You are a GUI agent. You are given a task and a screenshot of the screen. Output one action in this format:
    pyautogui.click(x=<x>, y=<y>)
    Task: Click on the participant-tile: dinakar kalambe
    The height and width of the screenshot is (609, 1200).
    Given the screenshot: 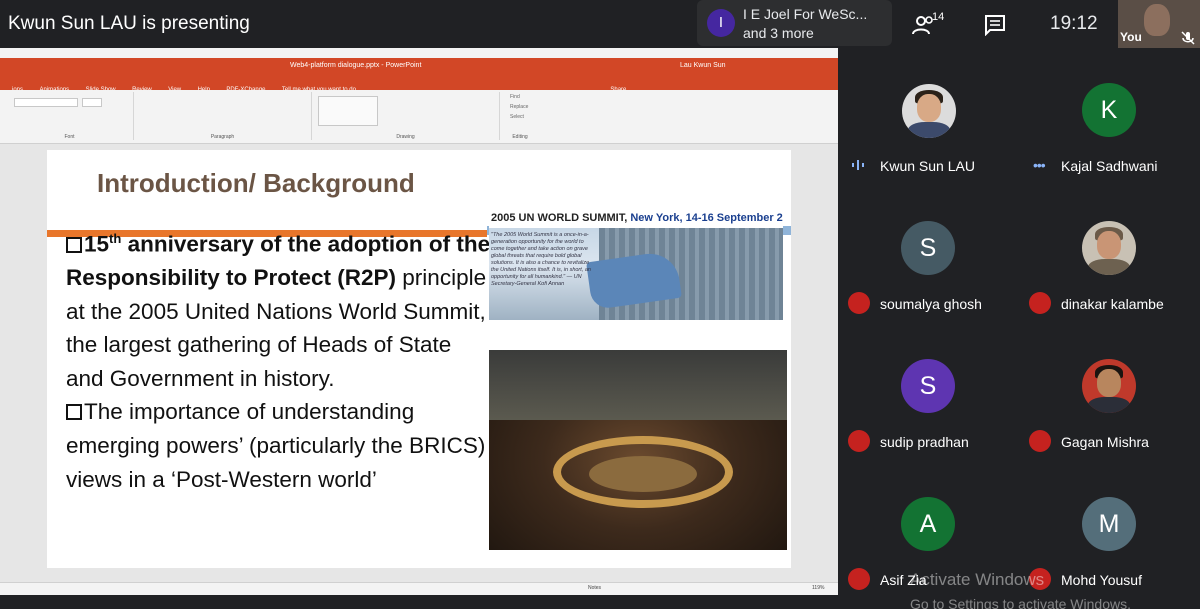 What is the action you would take?
    pyautogui.click(x=1109, y=255)
    